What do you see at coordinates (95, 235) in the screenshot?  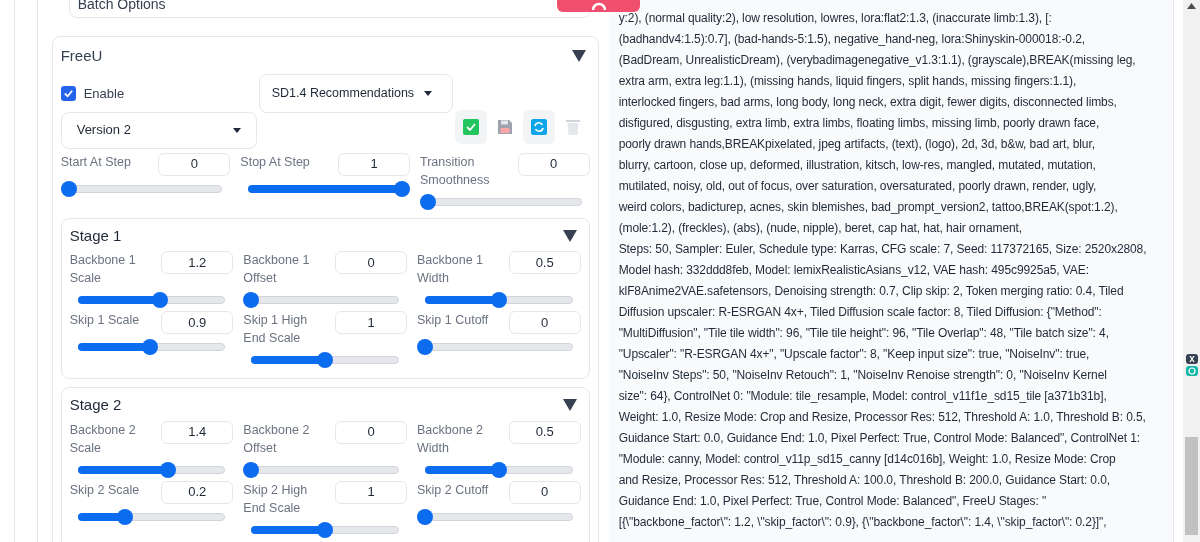 I see `stage-title: Stage 1` at bounding box center [95, 235].